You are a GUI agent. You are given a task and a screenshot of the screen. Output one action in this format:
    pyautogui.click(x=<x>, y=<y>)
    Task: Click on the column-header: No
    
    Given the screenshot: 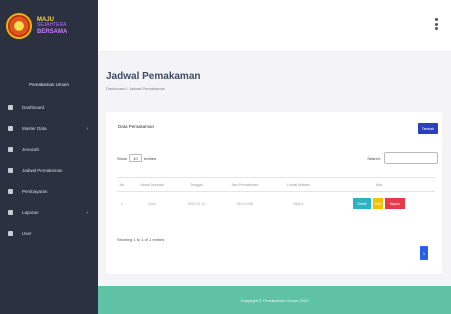 What is the action you would take?
    pyautogui.click(x=122, y=185)
    